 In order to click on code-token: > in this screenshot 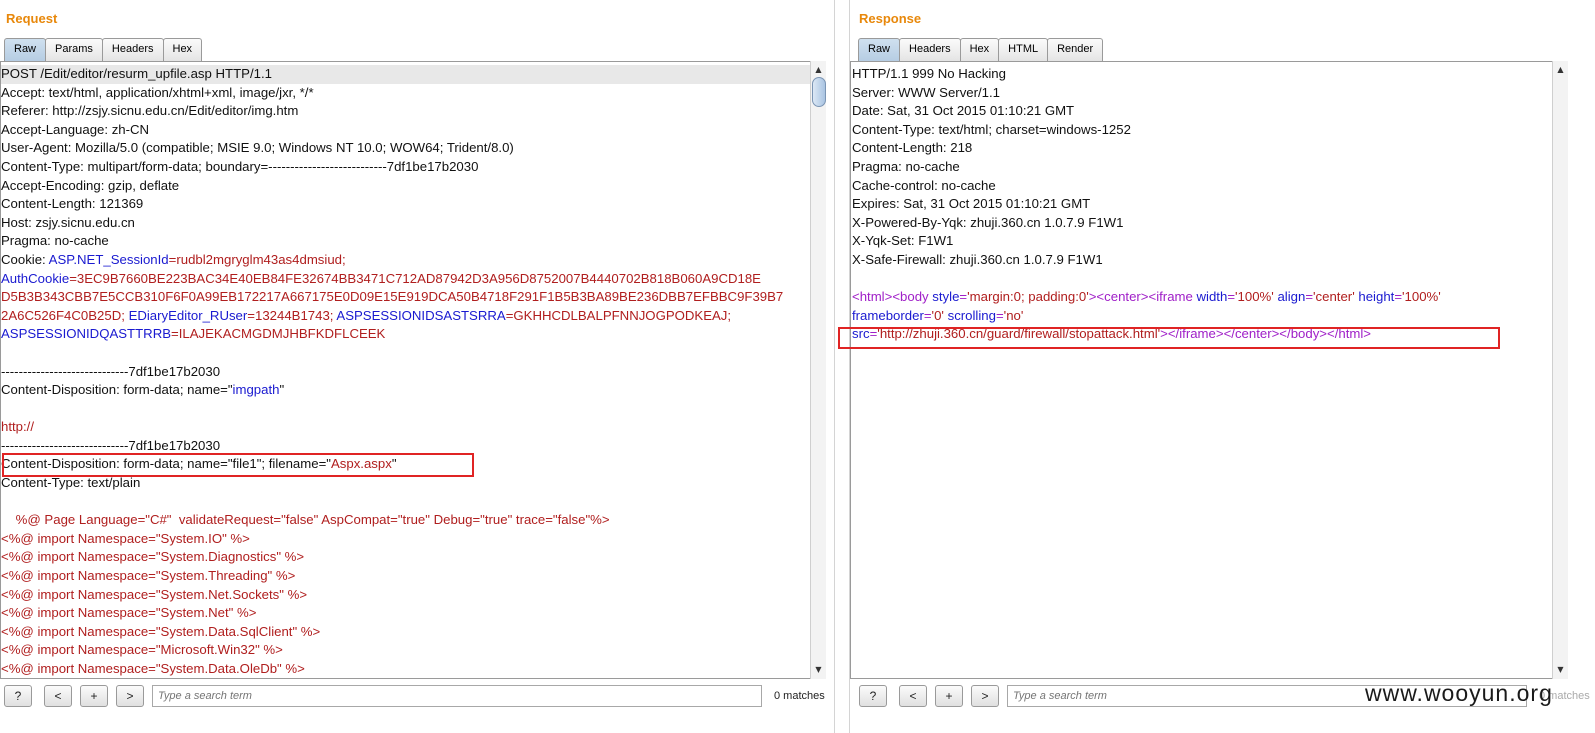, I will do `click(1367, 334)`.